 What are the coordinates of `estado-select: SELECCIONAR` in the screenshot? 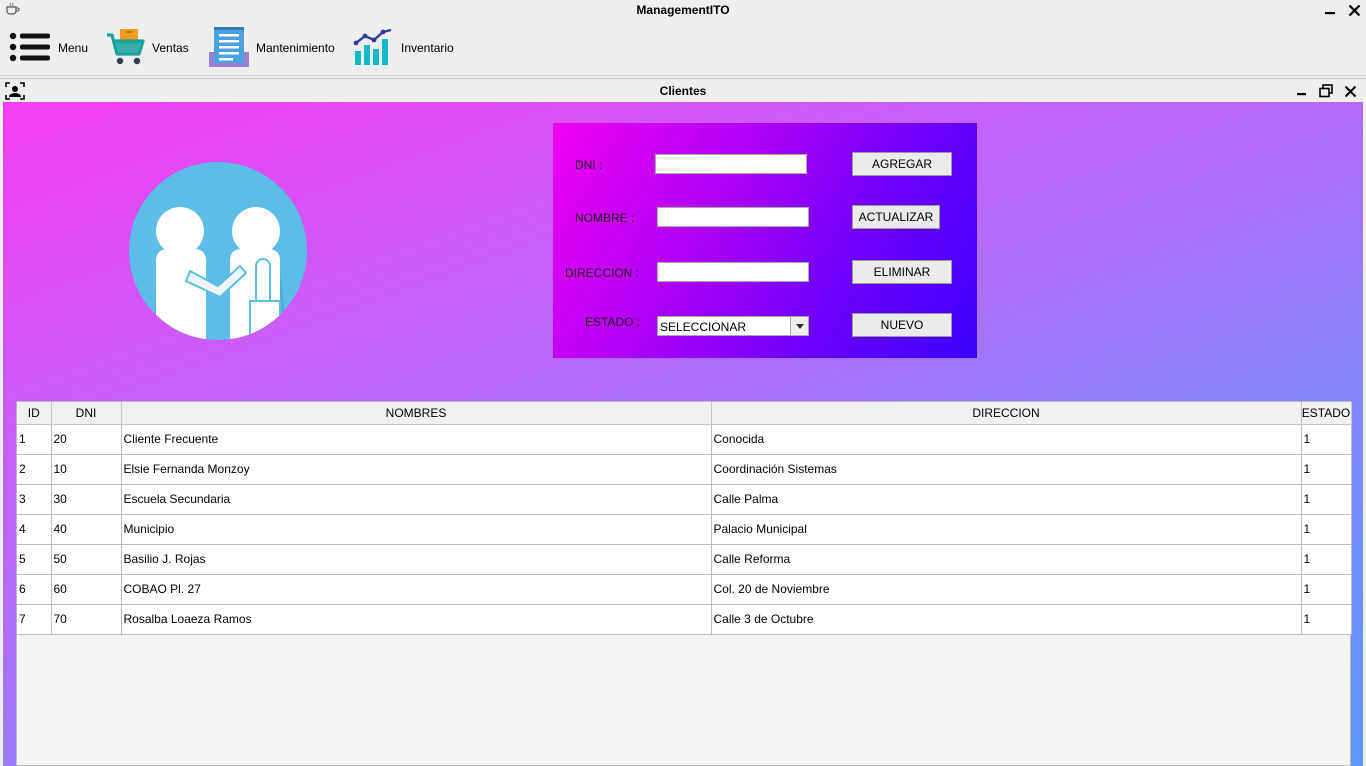 It's located at (733, 326).